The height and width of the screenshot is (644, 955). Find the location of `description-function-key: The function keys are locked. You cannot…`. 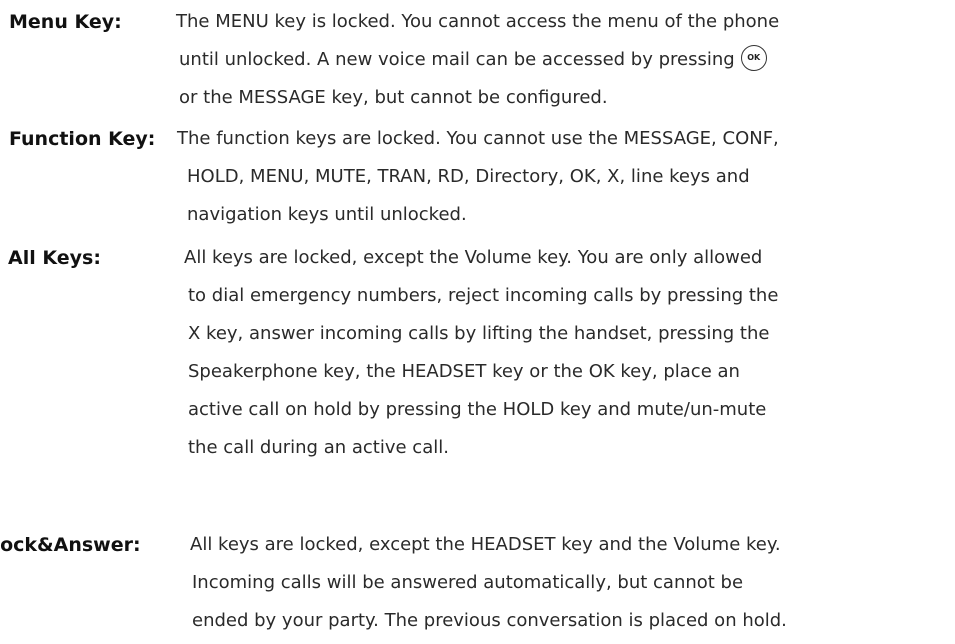

description-function-key: The function keys are locked. You cannot… is located at coordinates (478, 177).